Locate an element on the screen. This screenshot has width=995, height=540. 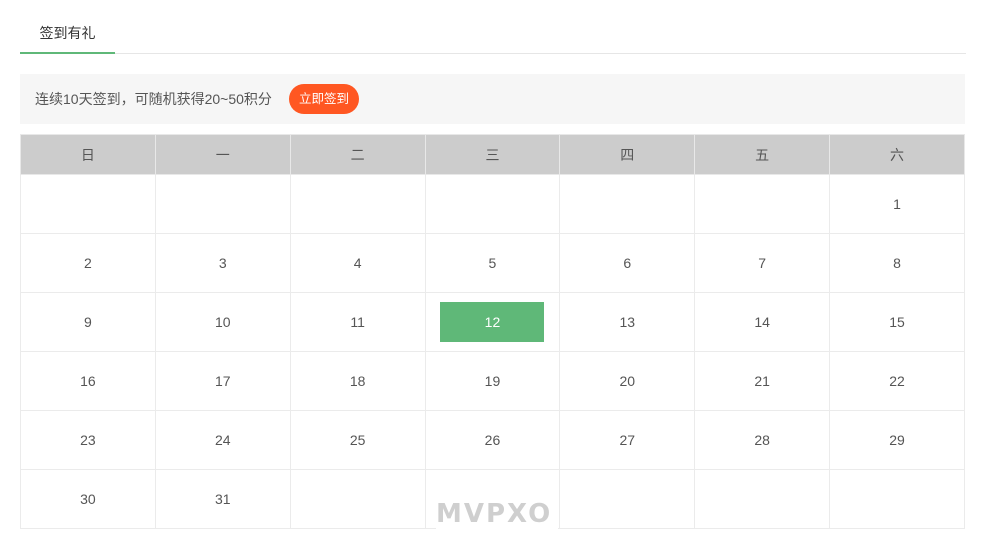
calendar-day-number: 2 is located at coordinates (88, 263).